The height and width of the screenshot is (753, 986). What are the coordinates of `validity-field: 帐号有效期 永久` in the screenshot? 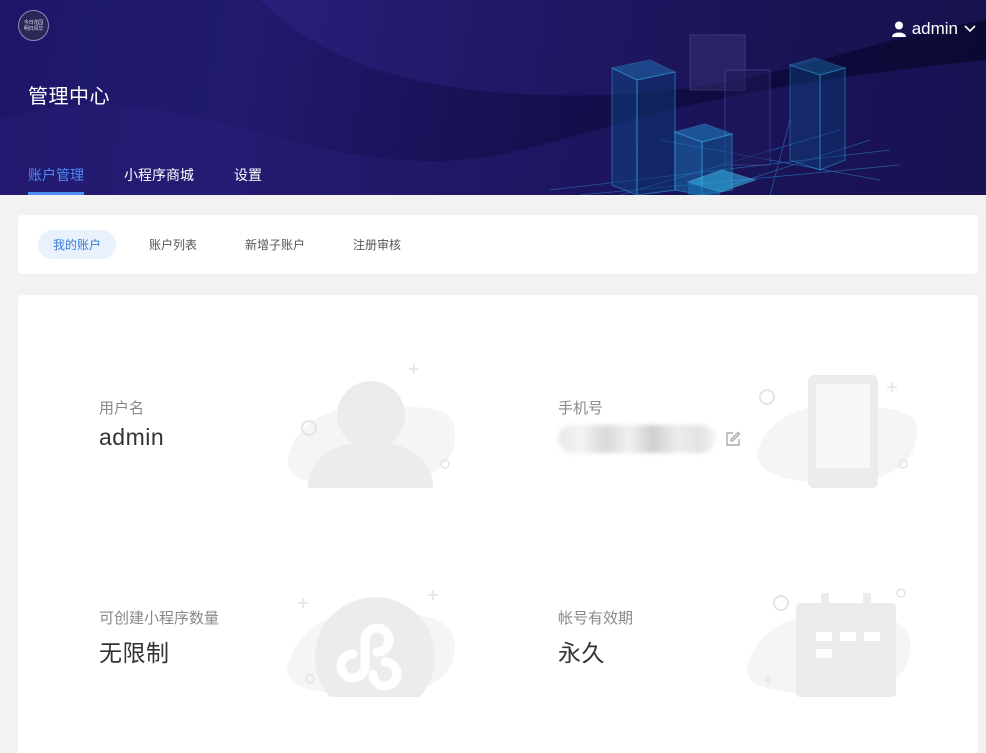 It's located at (595, 637).